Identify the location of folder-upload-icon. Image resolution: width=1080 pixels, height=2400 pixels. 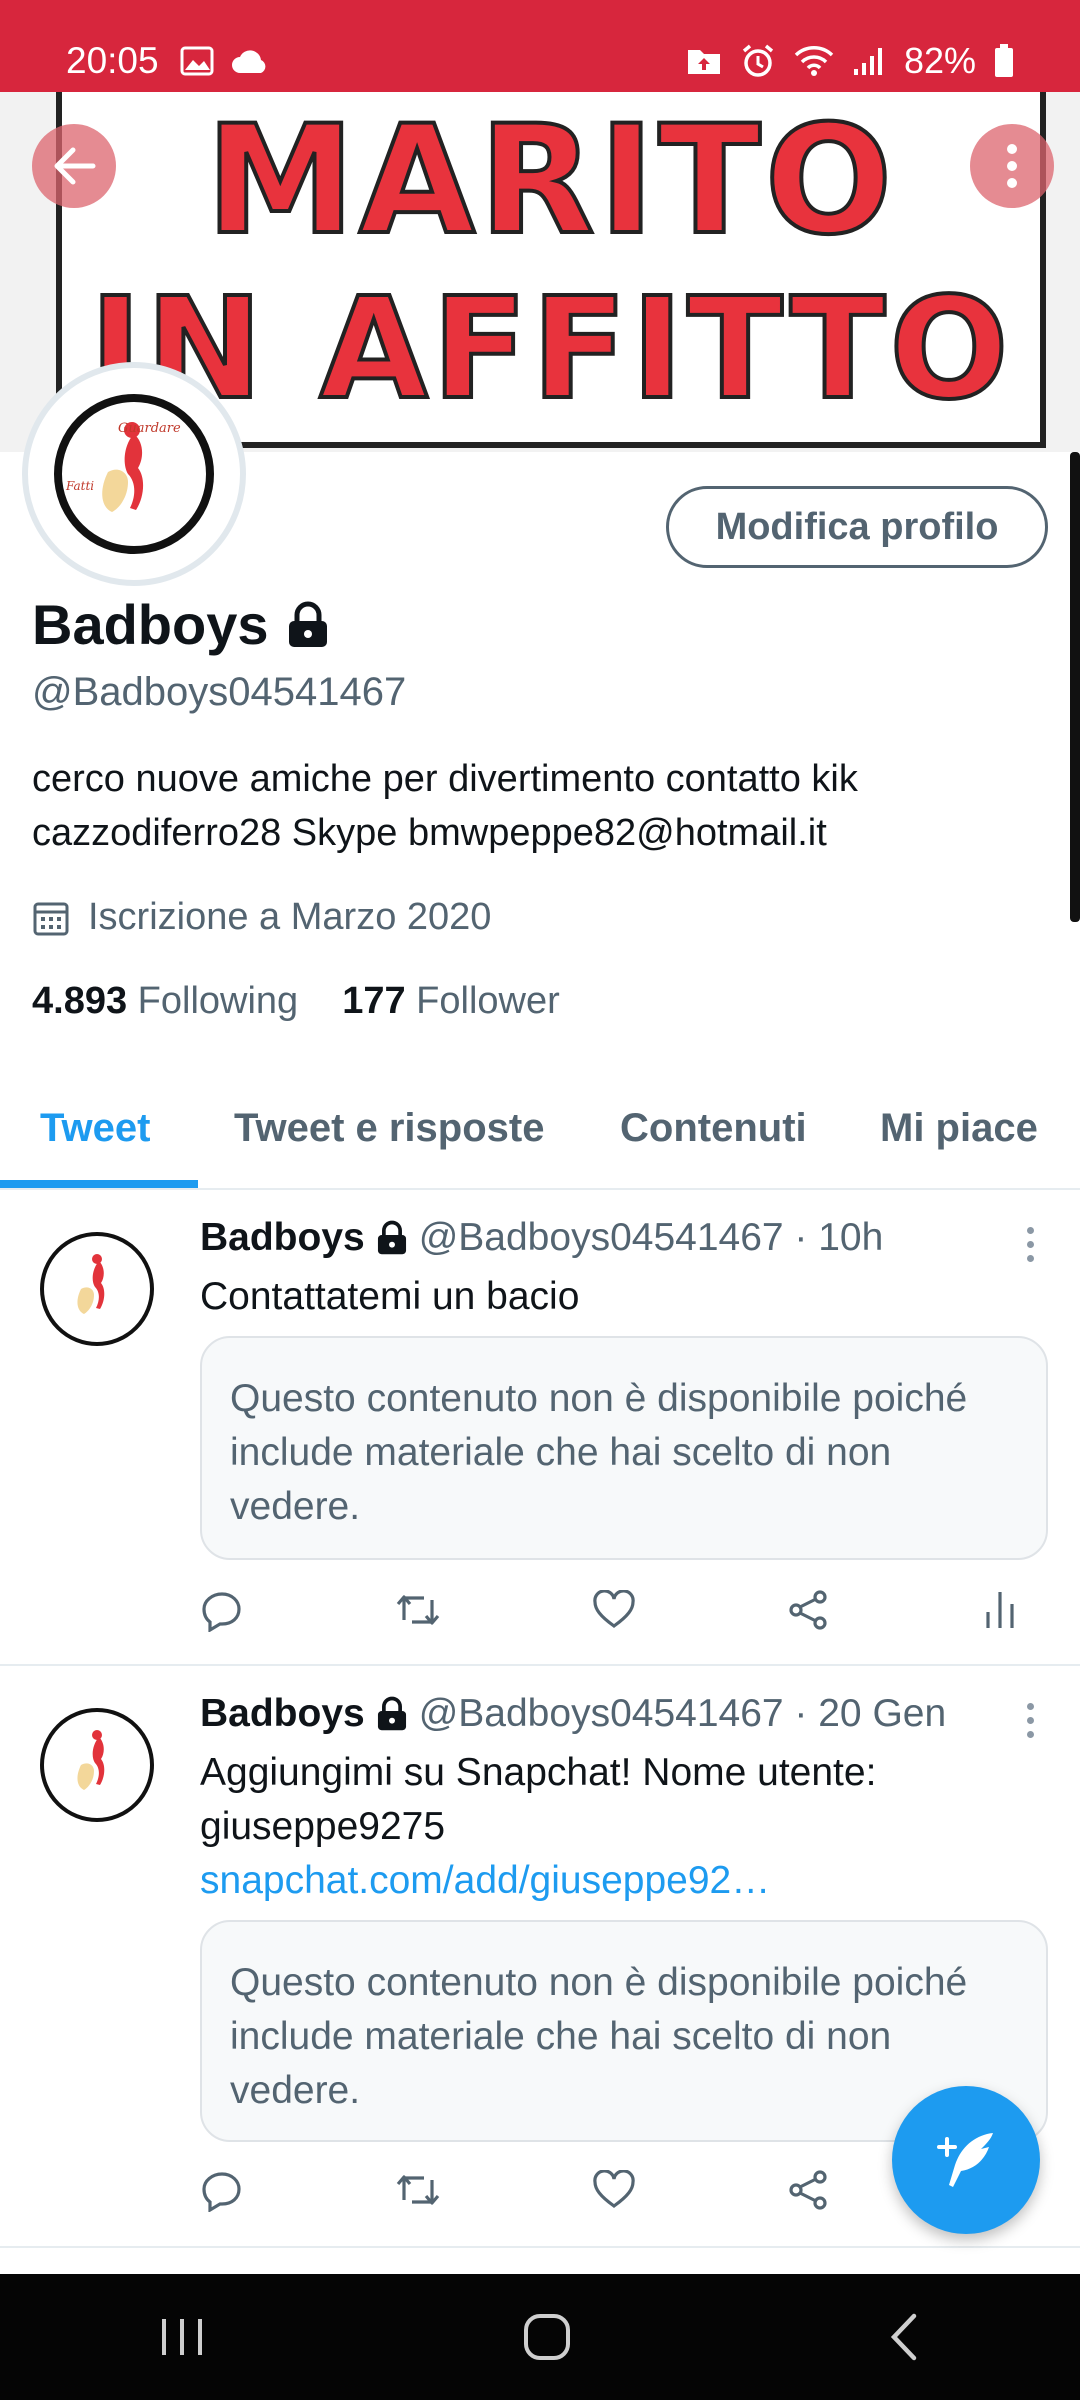
(703, 62).